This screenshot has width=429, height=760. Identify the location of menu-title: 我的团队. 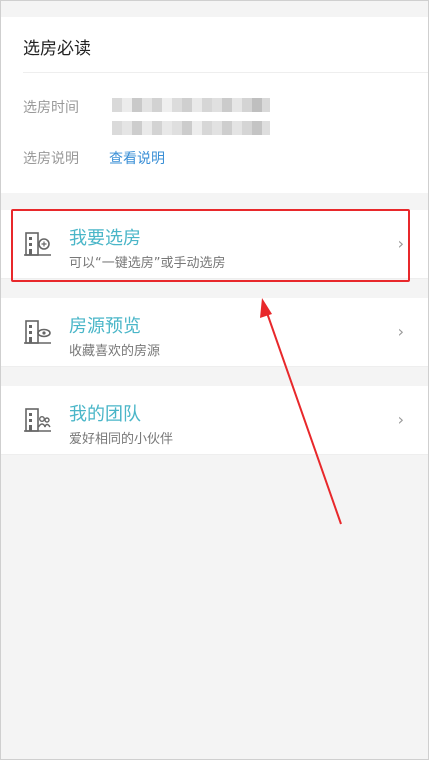
(105, 414).